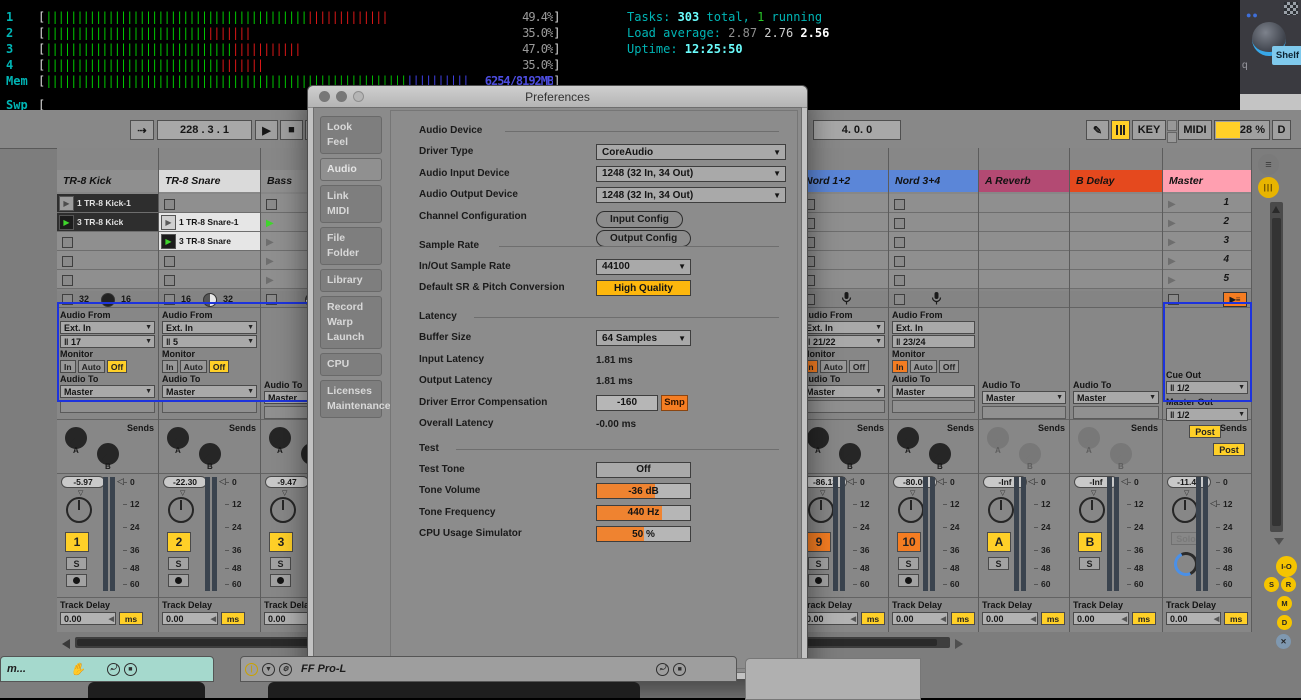  I want to click on clip-3-tr-8-kick: ▶ 3 TR-8 Kick, so click(107, 222).